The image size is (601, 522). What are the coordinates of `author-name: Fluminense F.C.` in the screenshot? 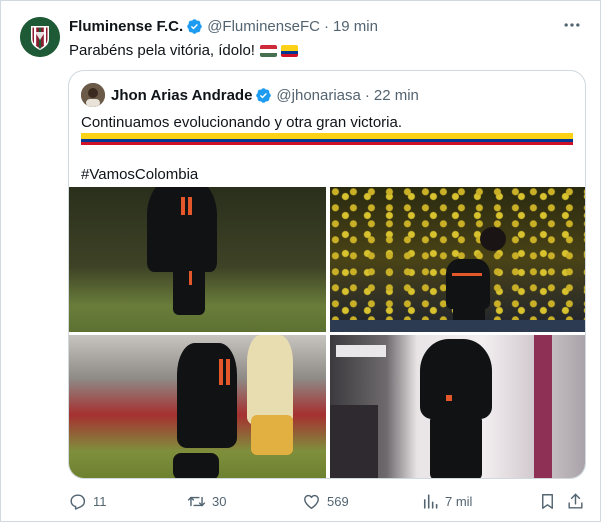 It's located at (126, 26).